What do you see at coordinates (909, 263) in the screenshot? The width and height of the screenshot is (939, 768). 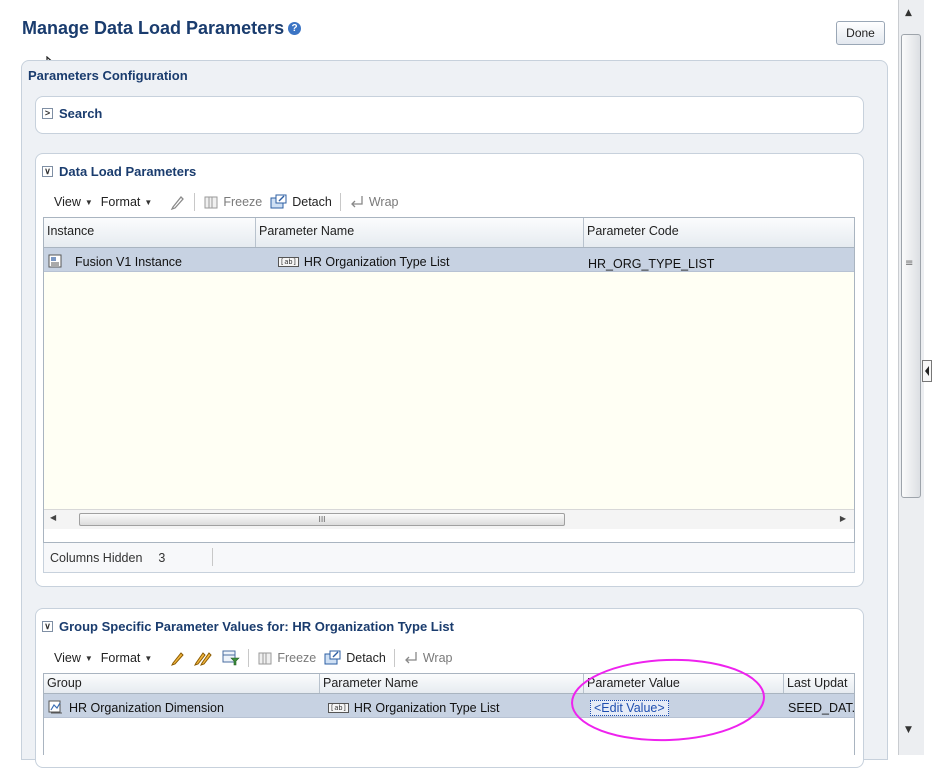 I see `scroll-grip-icon: ≡` at bounding box center [909, 263].